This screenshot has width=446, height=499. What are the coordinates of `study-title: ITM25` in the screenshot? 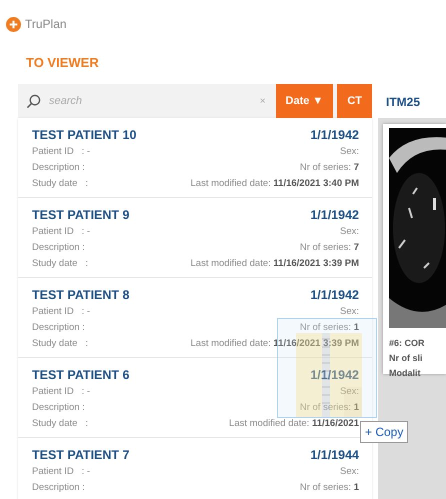 It's located at (412, 101).